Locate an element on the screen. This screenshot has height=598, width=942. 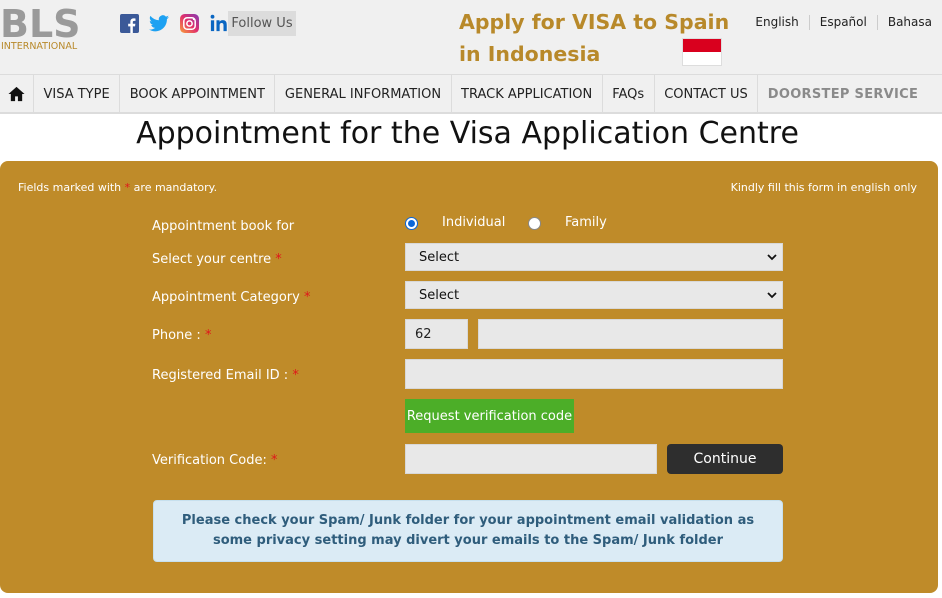
nav-faqs: FAQs is located at coordinates (629, 94).